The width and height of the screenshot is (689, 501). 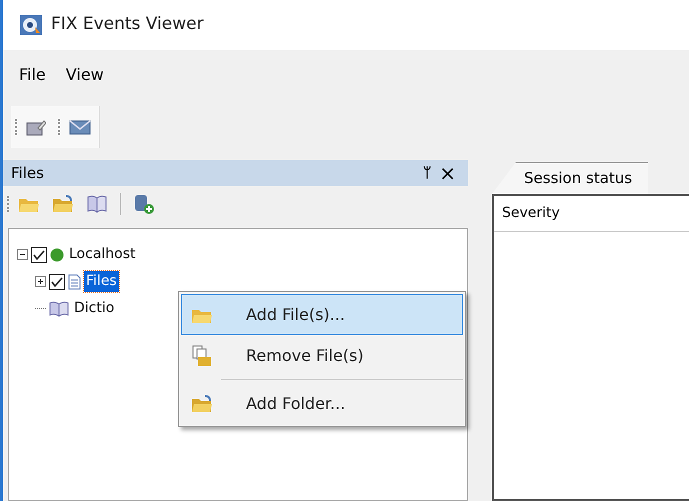 I want to click on column-header: Severity, so click(x=531, y=213).